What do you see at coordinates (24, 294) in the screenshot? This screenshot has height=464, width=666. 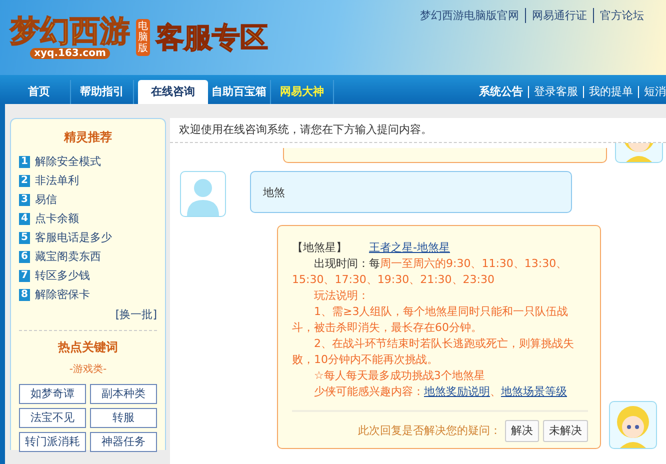 I see `number-badge: 8` at bounding box center [24, 294].